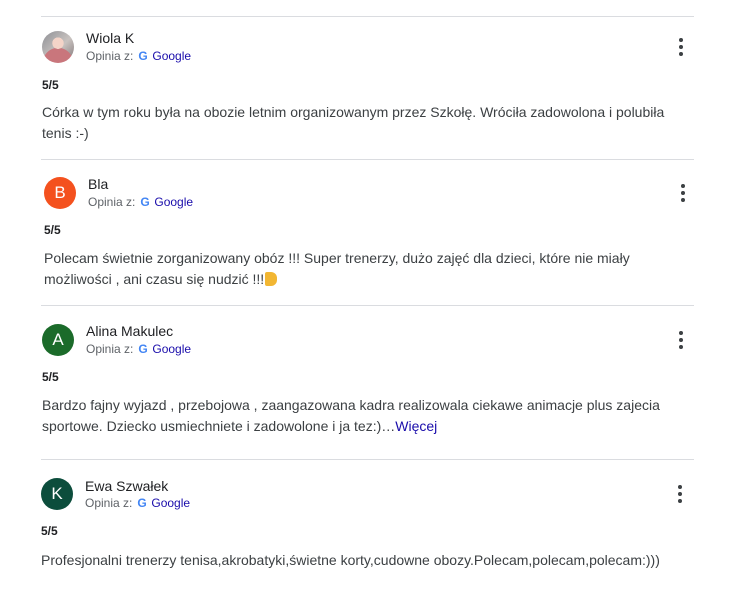 This screenshot has height=603, width=733. What do you see at coordinates (129, 331) in the screenshot?
I see `author-name: Alina Makulec` at bounding box center [129, 331].